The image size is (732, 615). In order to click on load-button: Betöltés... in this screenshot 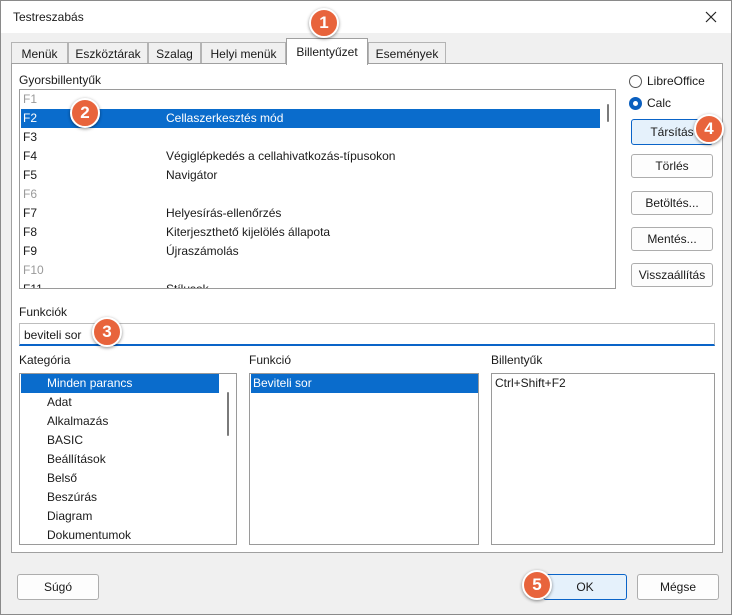, I will do `click(672, 203)`.